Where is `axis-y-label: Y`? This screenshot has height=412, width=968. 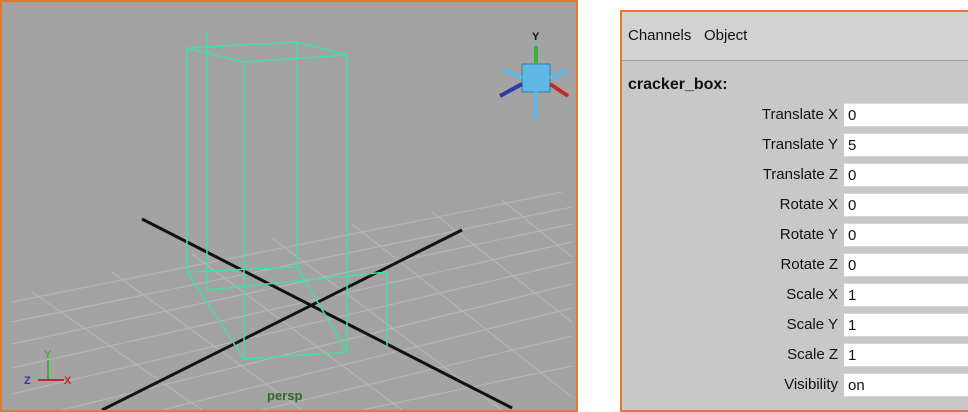
axis-y-label: Y is located at coordinates (48, 355).